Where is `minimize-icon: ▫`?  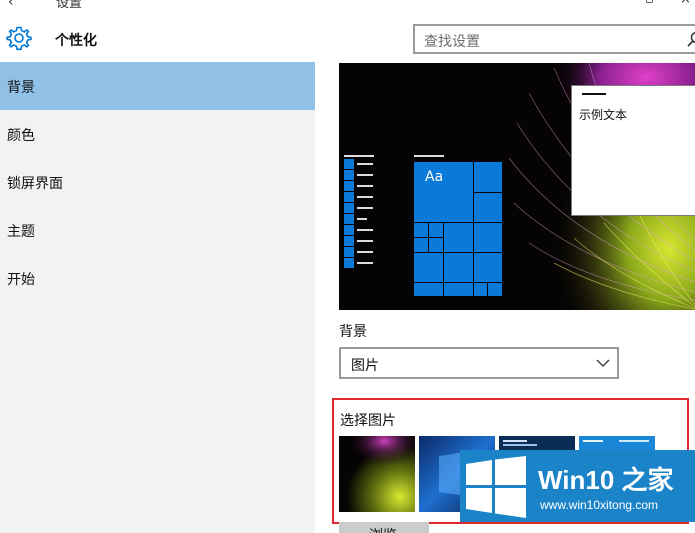 minimize-icon: ▫ is located at coordinates (649, 3).